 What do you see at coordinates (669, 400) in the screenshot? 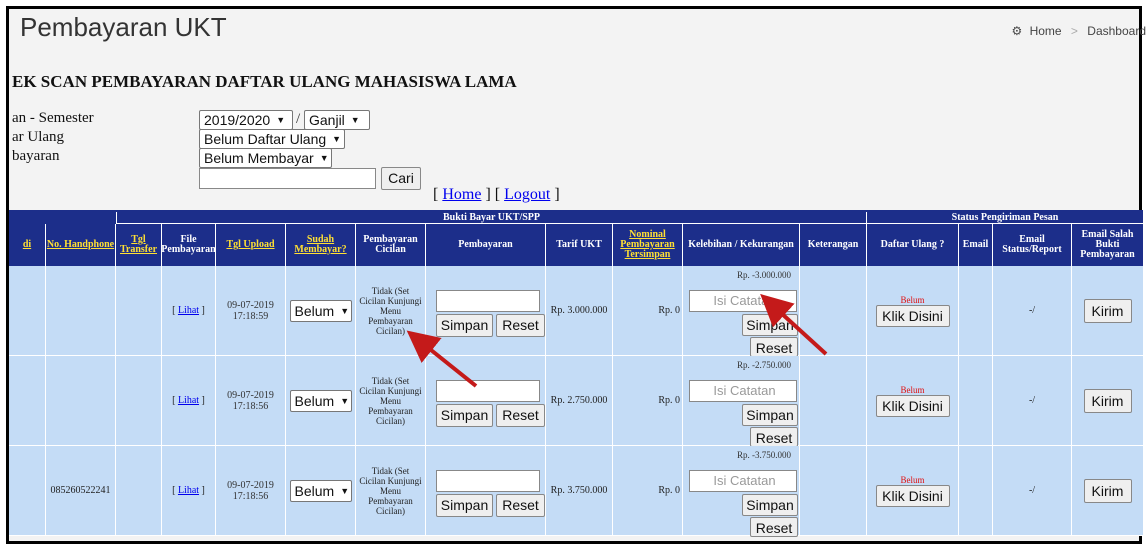
I see `tersimpan-text: Rp. 0` at bounding box center [669, 400].